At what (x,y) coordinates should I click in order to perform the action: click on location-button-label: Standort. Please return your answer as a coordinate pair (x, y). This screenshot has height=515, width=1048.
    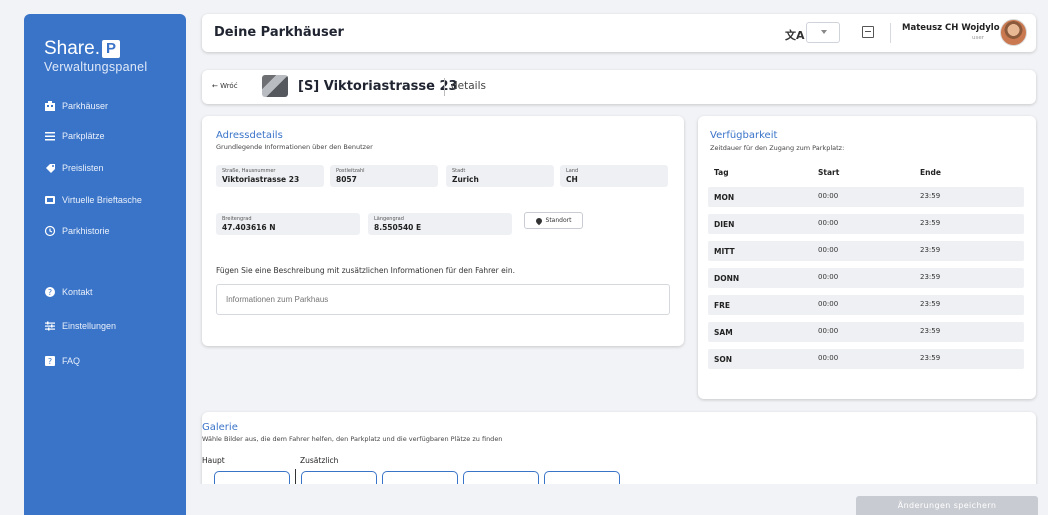
    Looking at the image, I should click on (558, 220).